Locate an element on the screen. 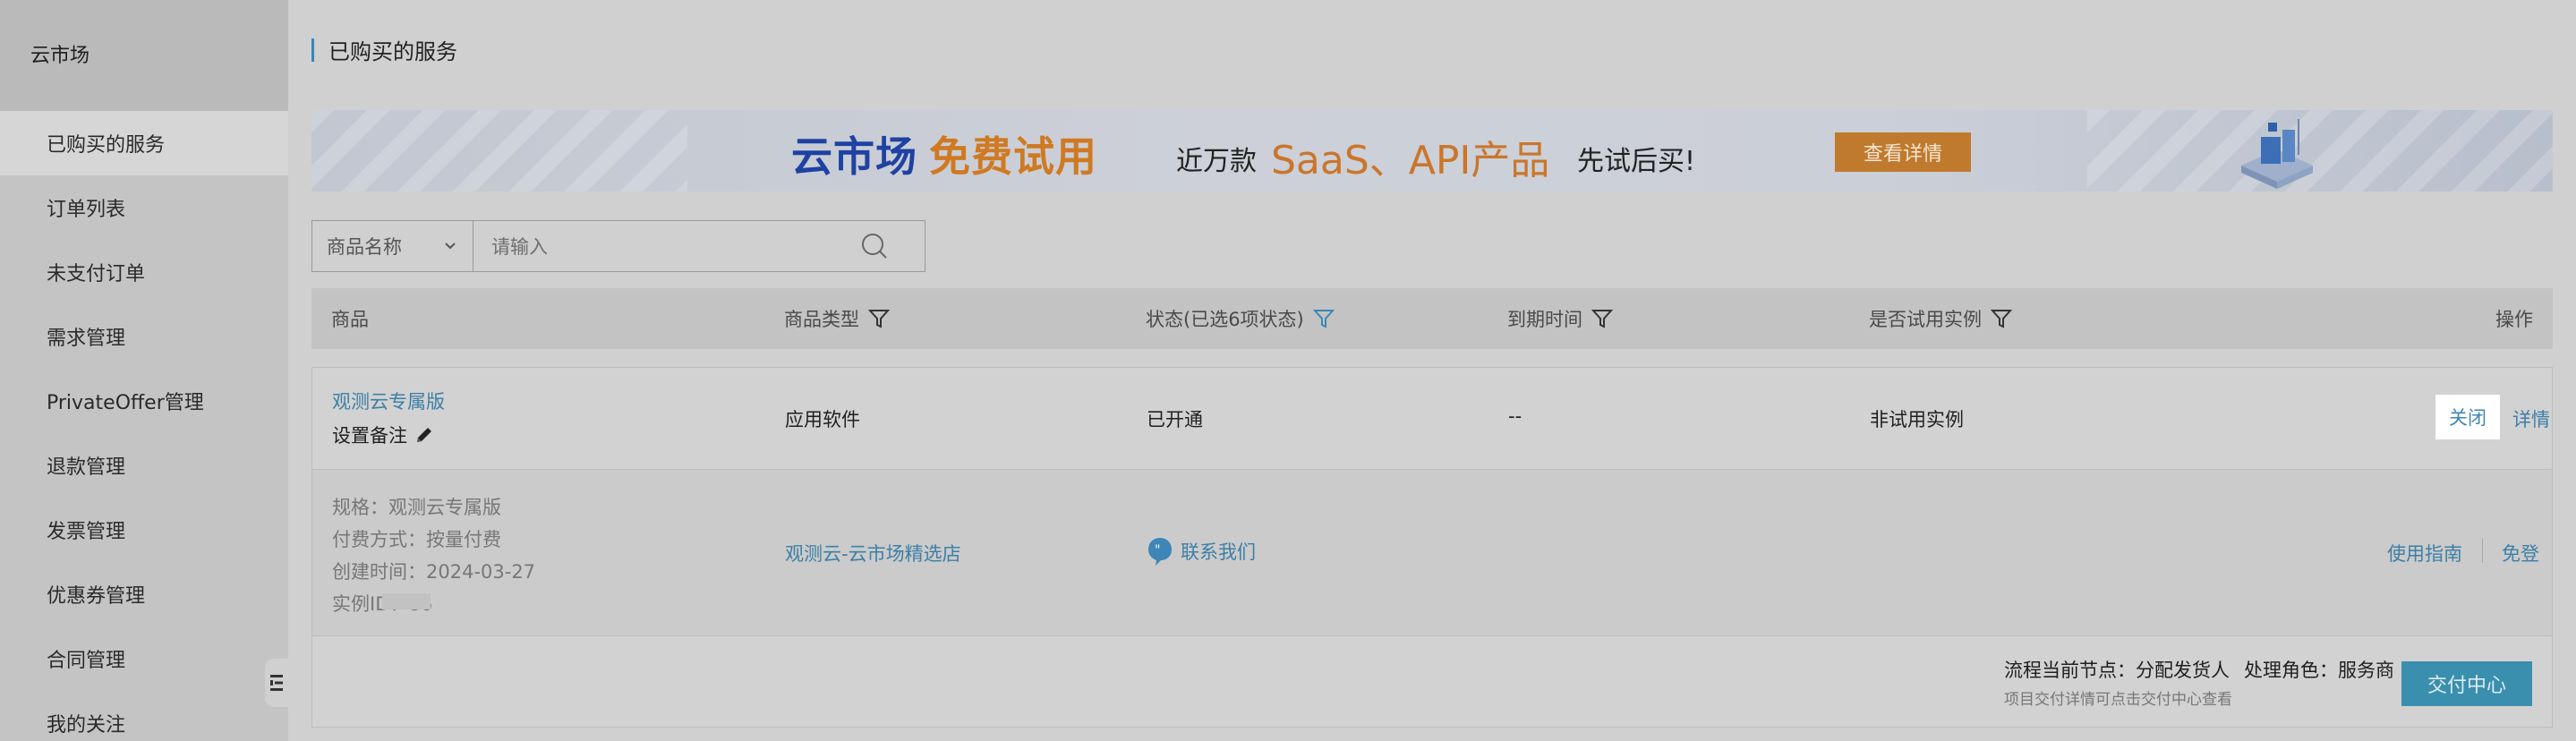  sidebar-collapse-button is located at coordinates (276, 683).